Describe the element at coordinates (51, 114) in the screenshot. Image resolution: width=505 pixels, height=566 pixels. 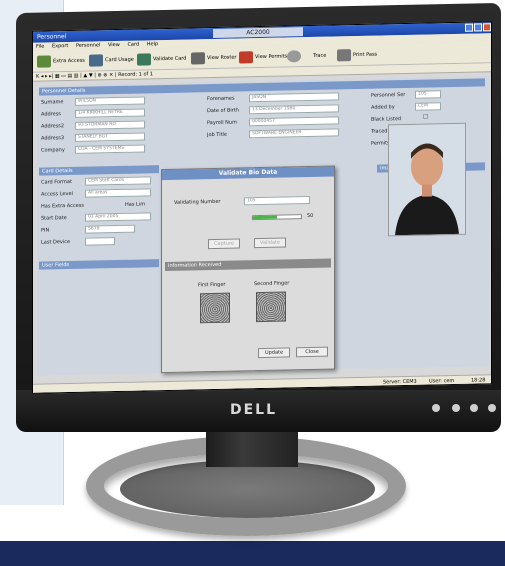
I see `address-label: Address` at that location.